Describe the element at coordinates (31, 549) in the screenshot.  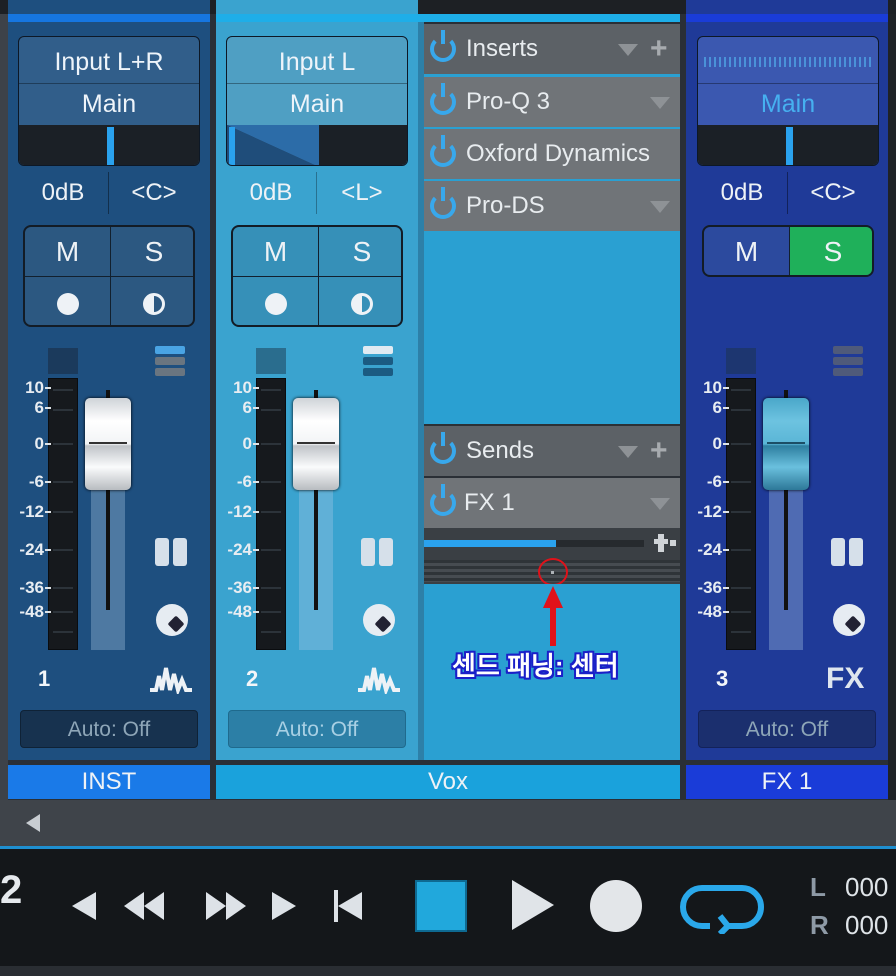
I see `meter-scale-label: -24` at that location.